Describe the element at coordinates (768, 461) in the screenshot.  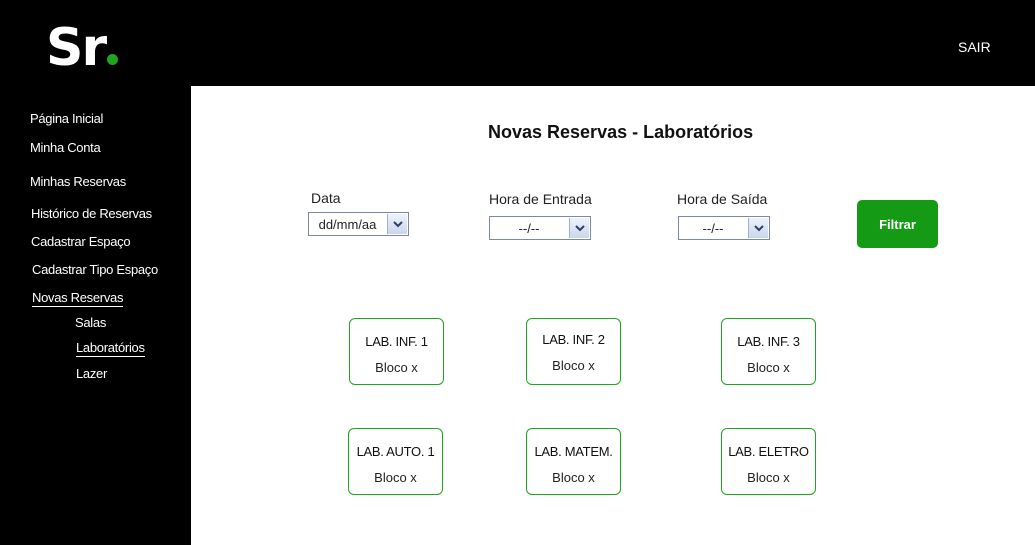
I see `lab-card: LAB. ELETRO Bloco x` at that location.